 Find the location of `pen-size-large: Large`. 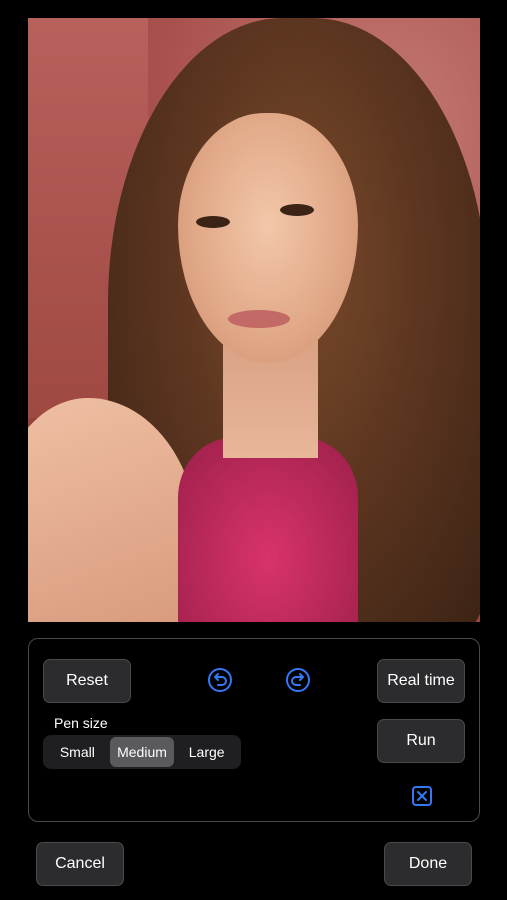

pen-size-large: Large is located at coordinates (206, 752).